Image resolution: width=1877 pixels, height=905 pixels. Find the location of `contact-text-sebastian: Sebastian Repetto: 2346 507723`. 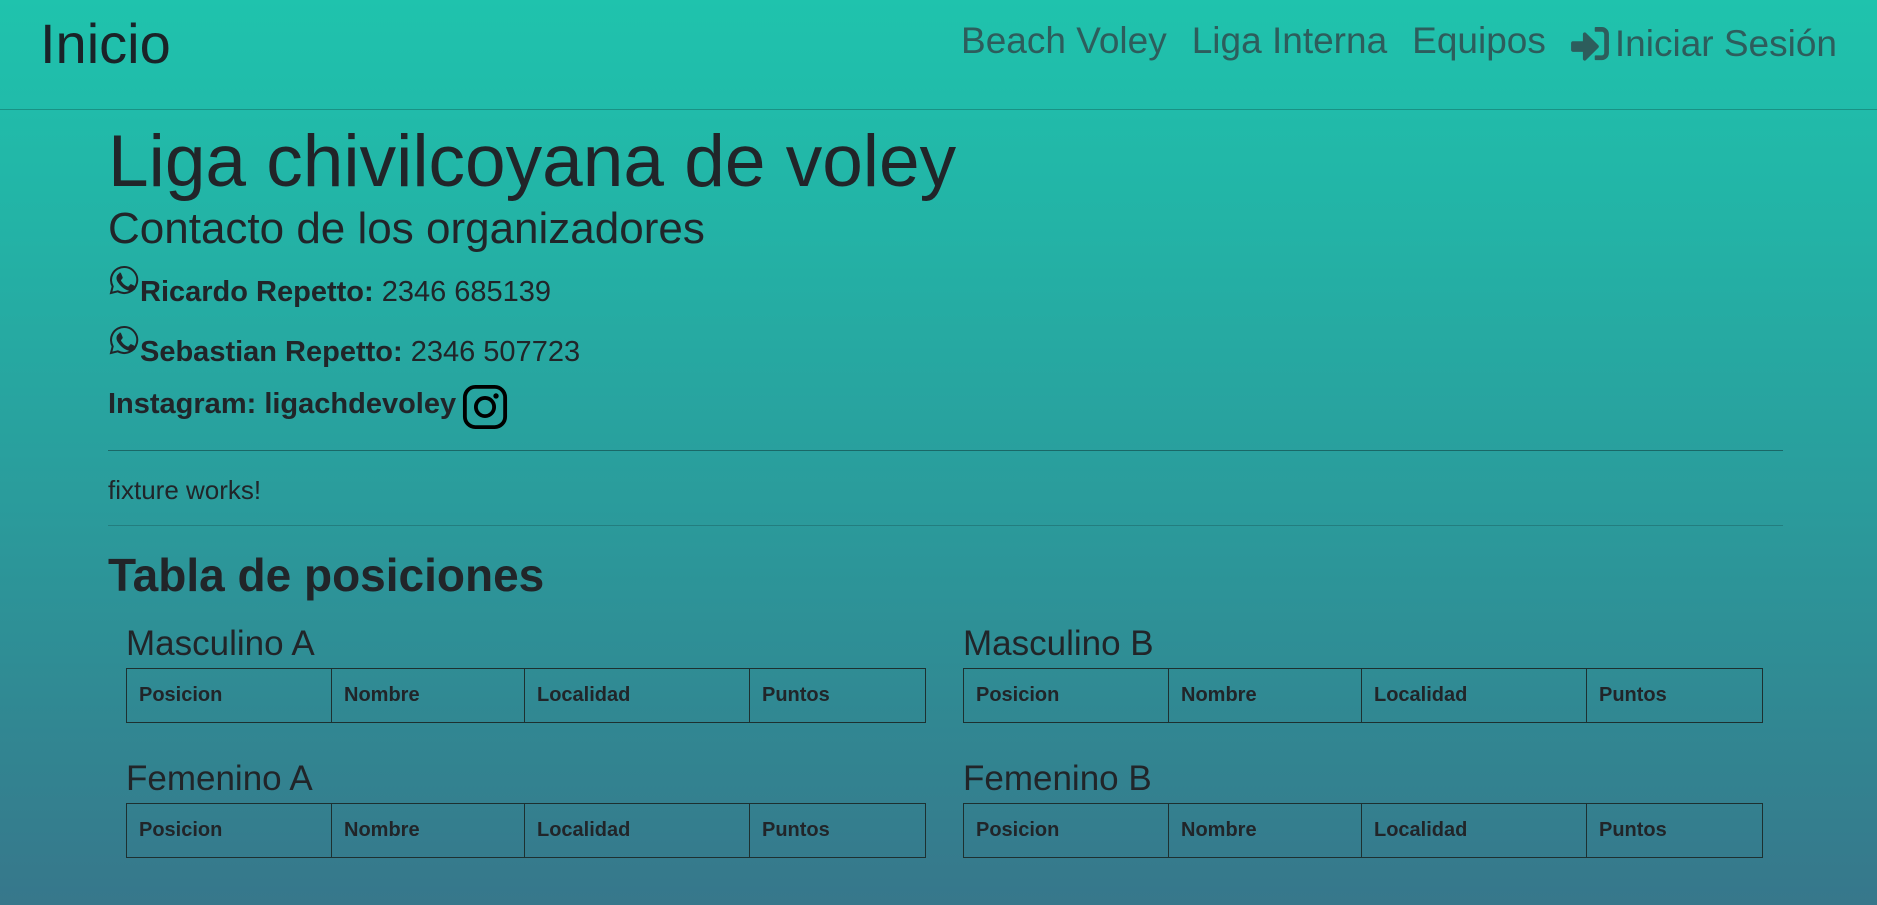

contact-text-sebastian: Sebastian Repetto: 2346 507723 is located at coordinates (360, 352).